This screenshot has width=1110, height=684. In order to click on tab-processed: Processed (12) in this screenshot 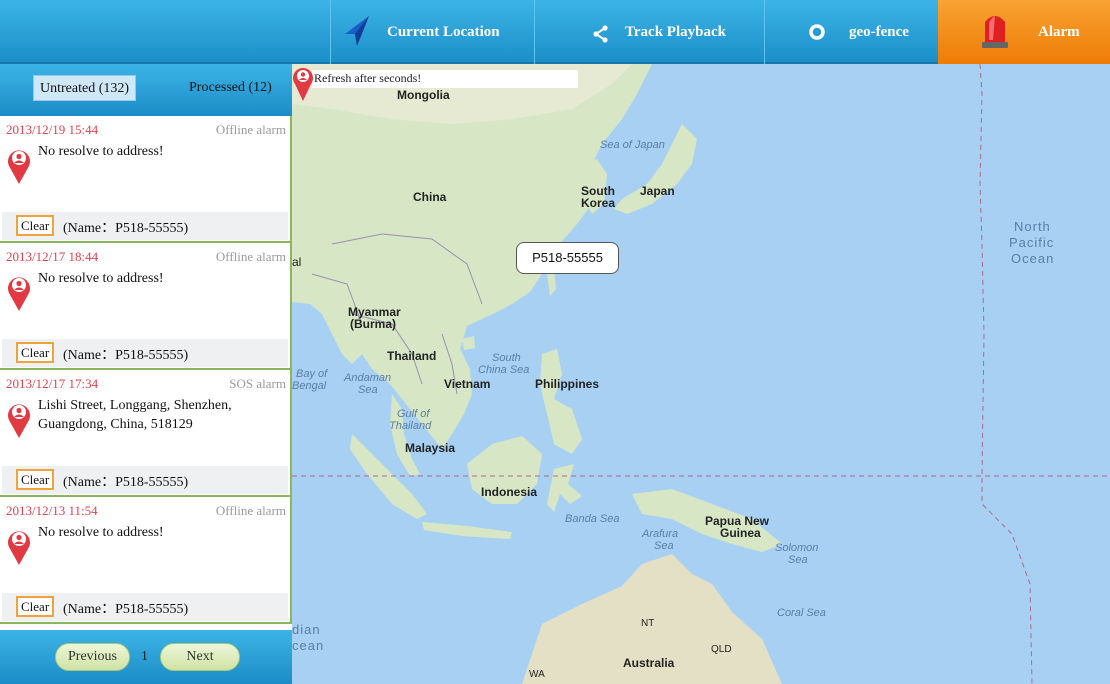, I will do `click(230, 88)`.